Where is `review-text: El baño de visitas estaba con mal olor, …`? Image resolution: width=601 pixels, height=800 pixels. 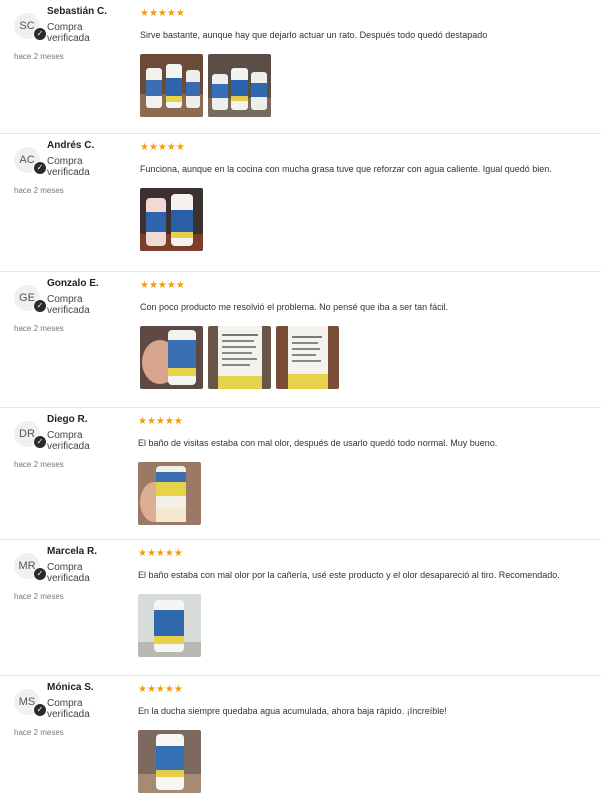 review-text: El baño de visitas estaba con mal olor, … is located at coordinates (318, 443).